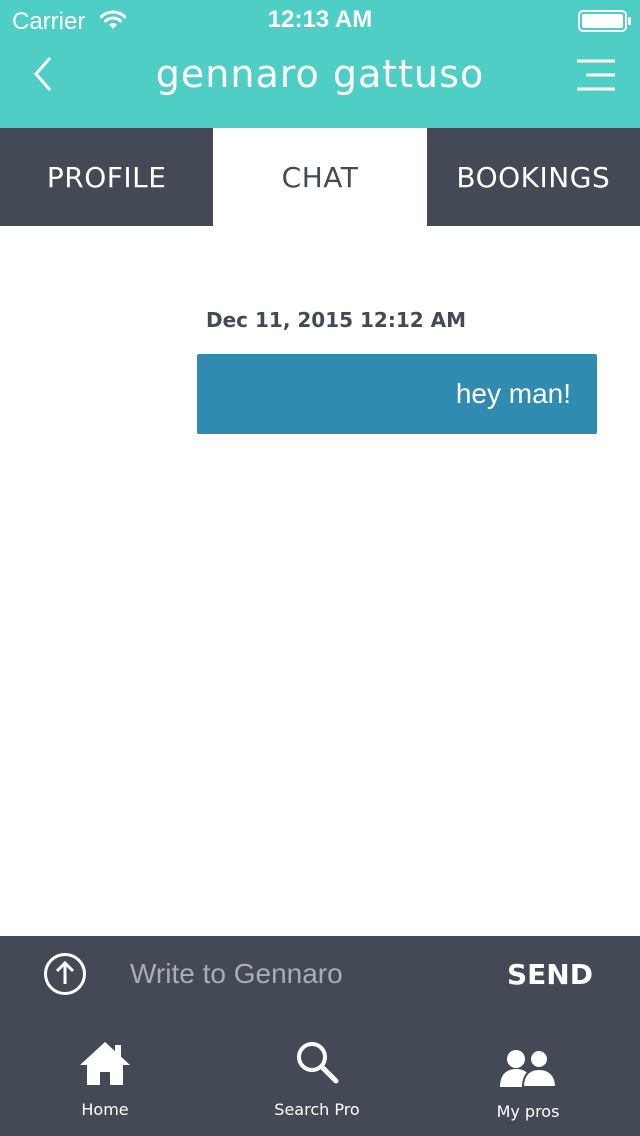  What do you see at coordinates (533, 177) in the screenshot?
I see `tab-bookings: BOOKINGS` at bounding box center [533, 177].